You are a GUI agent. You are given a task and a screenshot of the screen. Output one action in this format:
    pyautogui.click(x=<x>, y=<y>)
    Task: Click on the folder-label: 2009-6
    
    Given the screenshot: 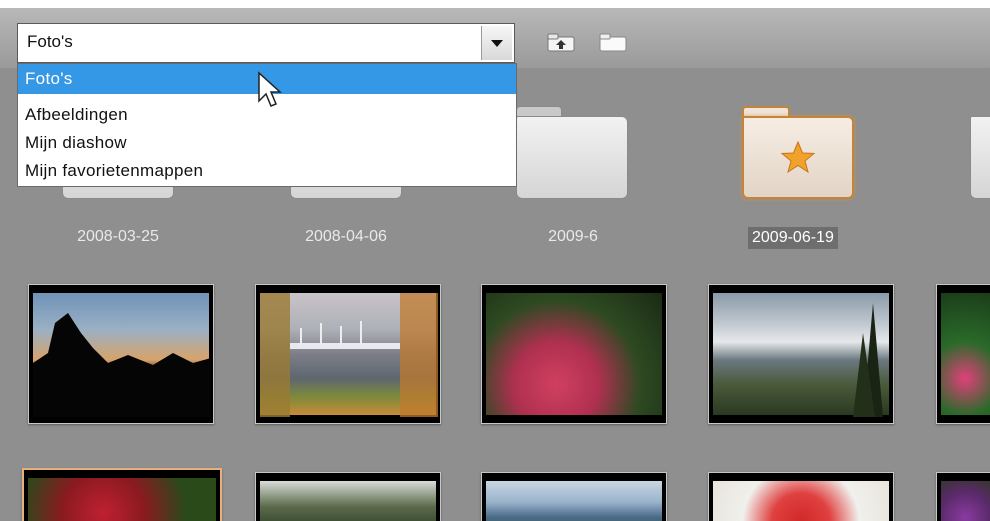 What is the action you would take?
    pyautogui.click(x=573, y=236)
    